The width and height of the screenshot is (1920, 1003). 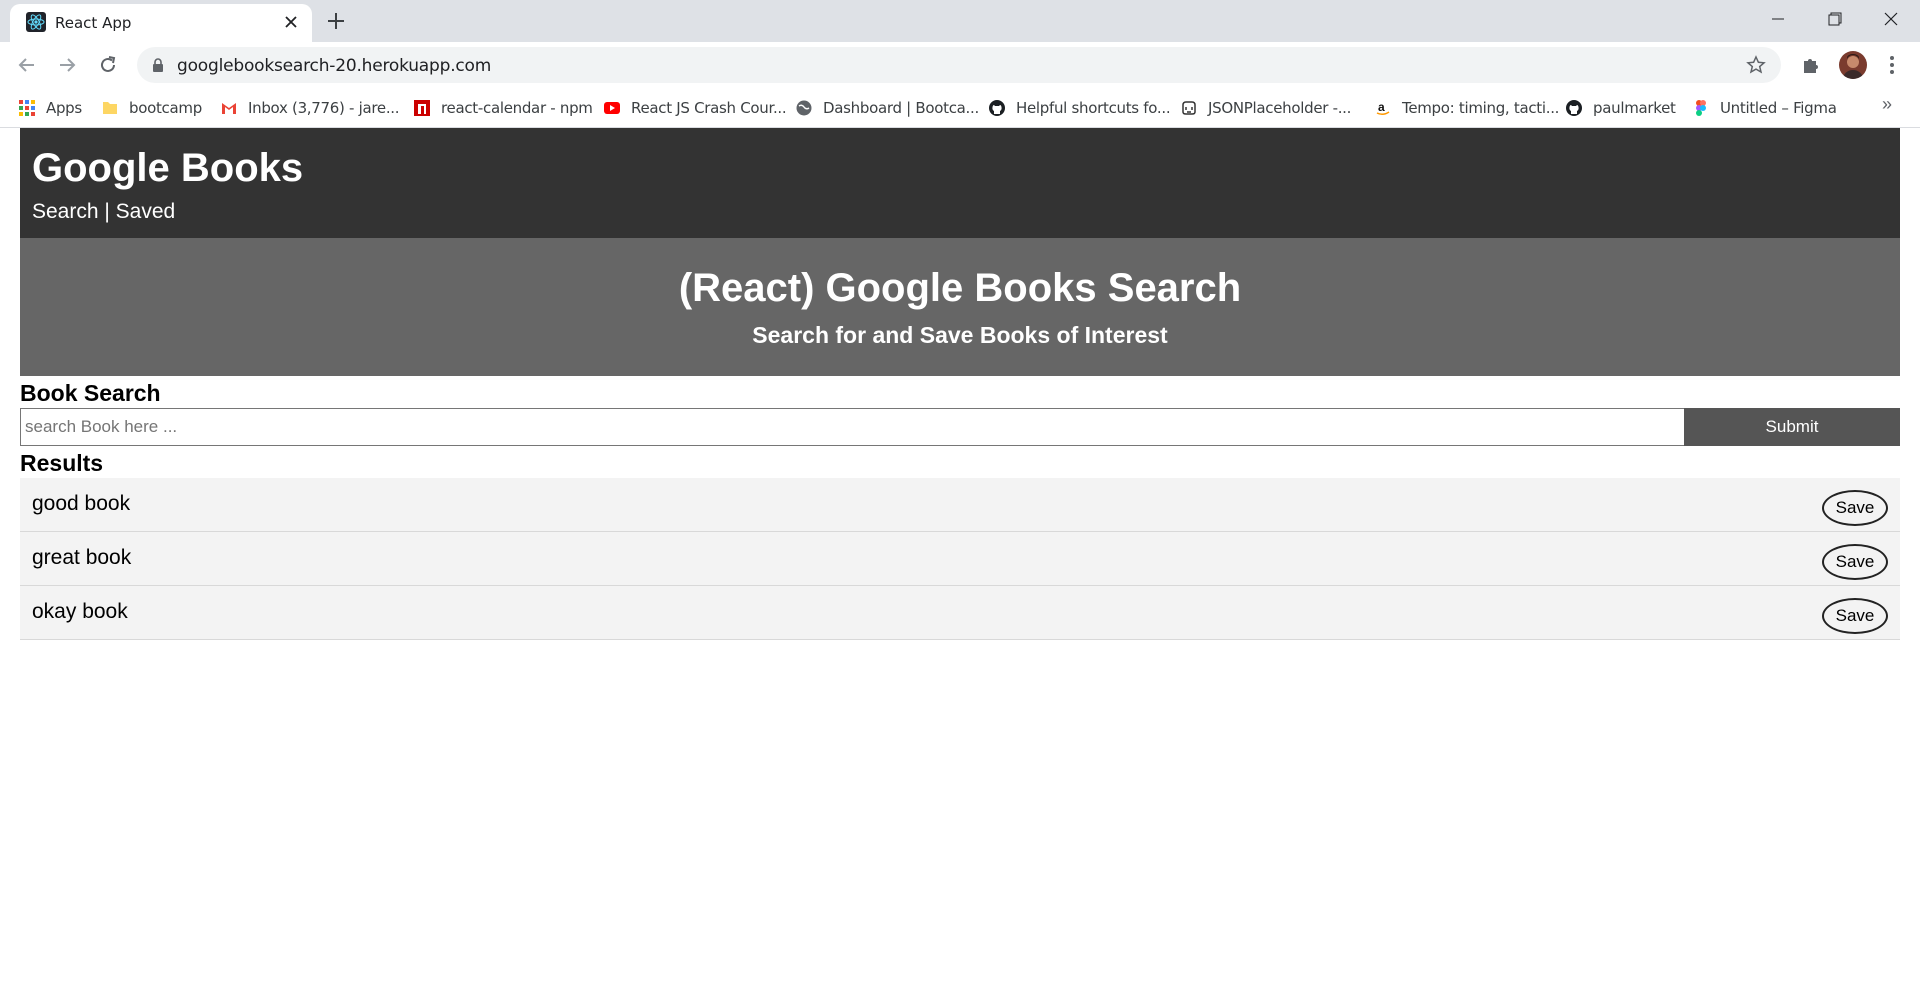 I want to click on app-header: Google Books Search | Saved, so click(x=960, y=183).